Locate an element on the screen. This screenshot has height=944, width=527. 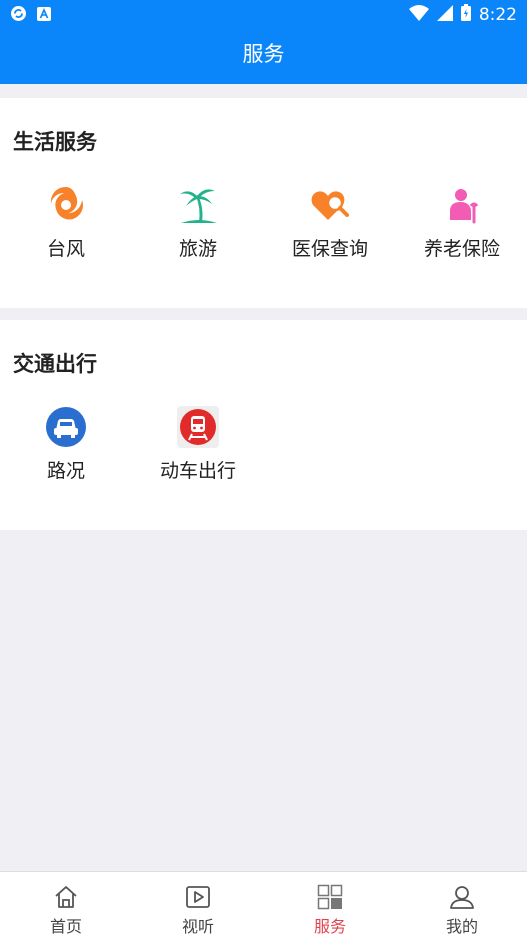
service-item-label: 医保查询 is located at coordinates (329, 249).